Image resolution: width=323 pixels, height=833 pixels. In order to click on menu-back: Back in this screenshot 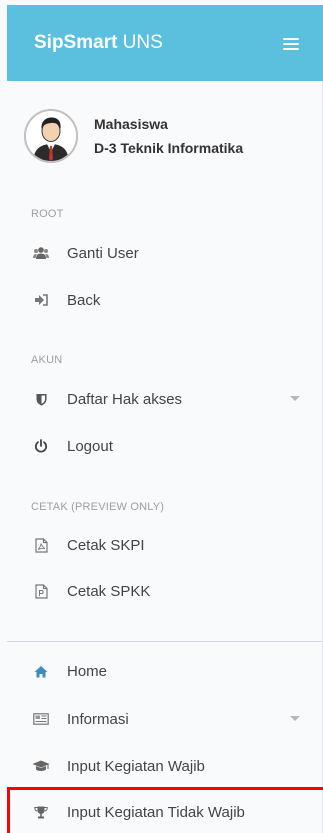, I will do `click(164, 300)`.